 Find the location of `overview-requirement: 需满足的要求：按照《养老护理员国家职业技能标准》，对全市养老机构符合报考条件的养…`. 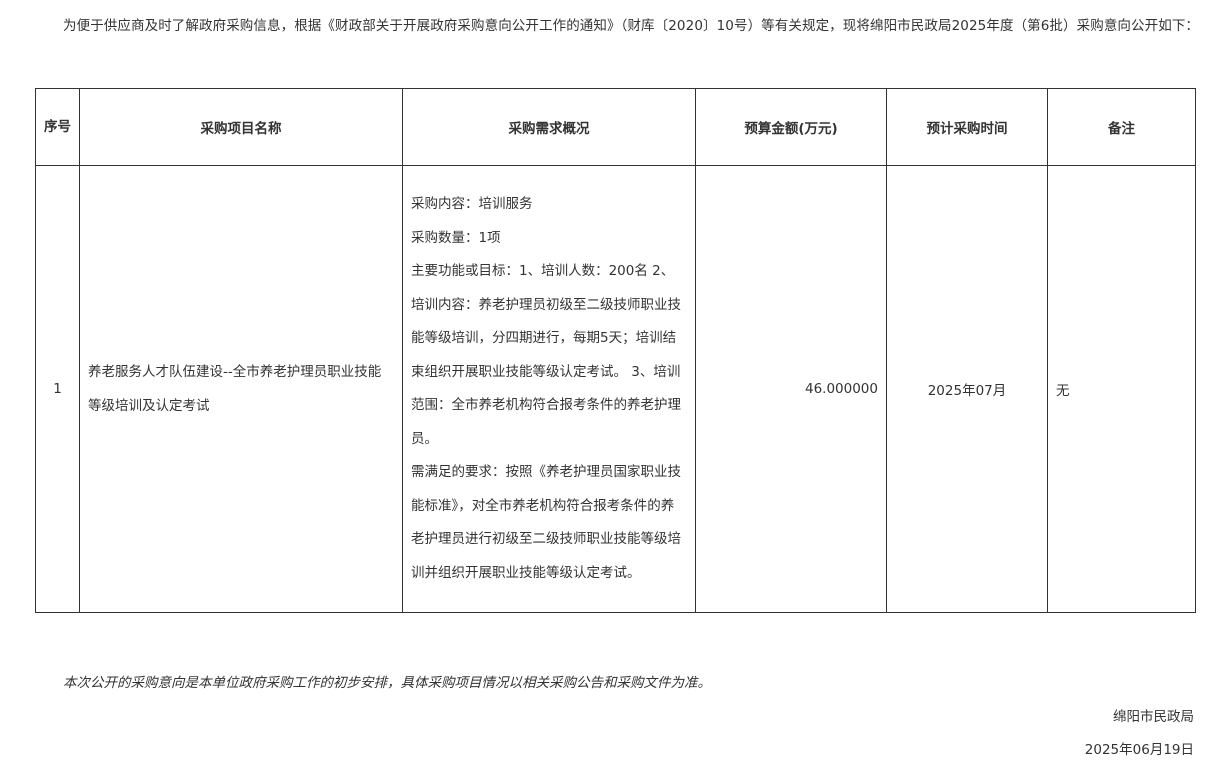

overview-requirement: 需满足的要求：按照《养老护理员国家职业技能标准》，对全市养老机构符合报考条件的养… is located at coordinates (546, 522).